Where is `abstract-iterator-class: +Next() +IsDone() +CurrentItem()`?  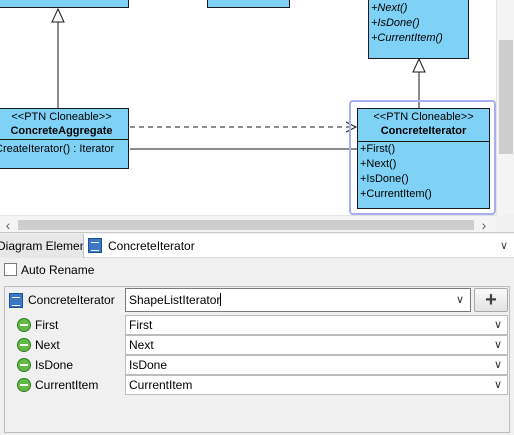 abstract-iterator-class: +Next() +IsDone() +CurrentItem() is located at coordinates (418, 29).